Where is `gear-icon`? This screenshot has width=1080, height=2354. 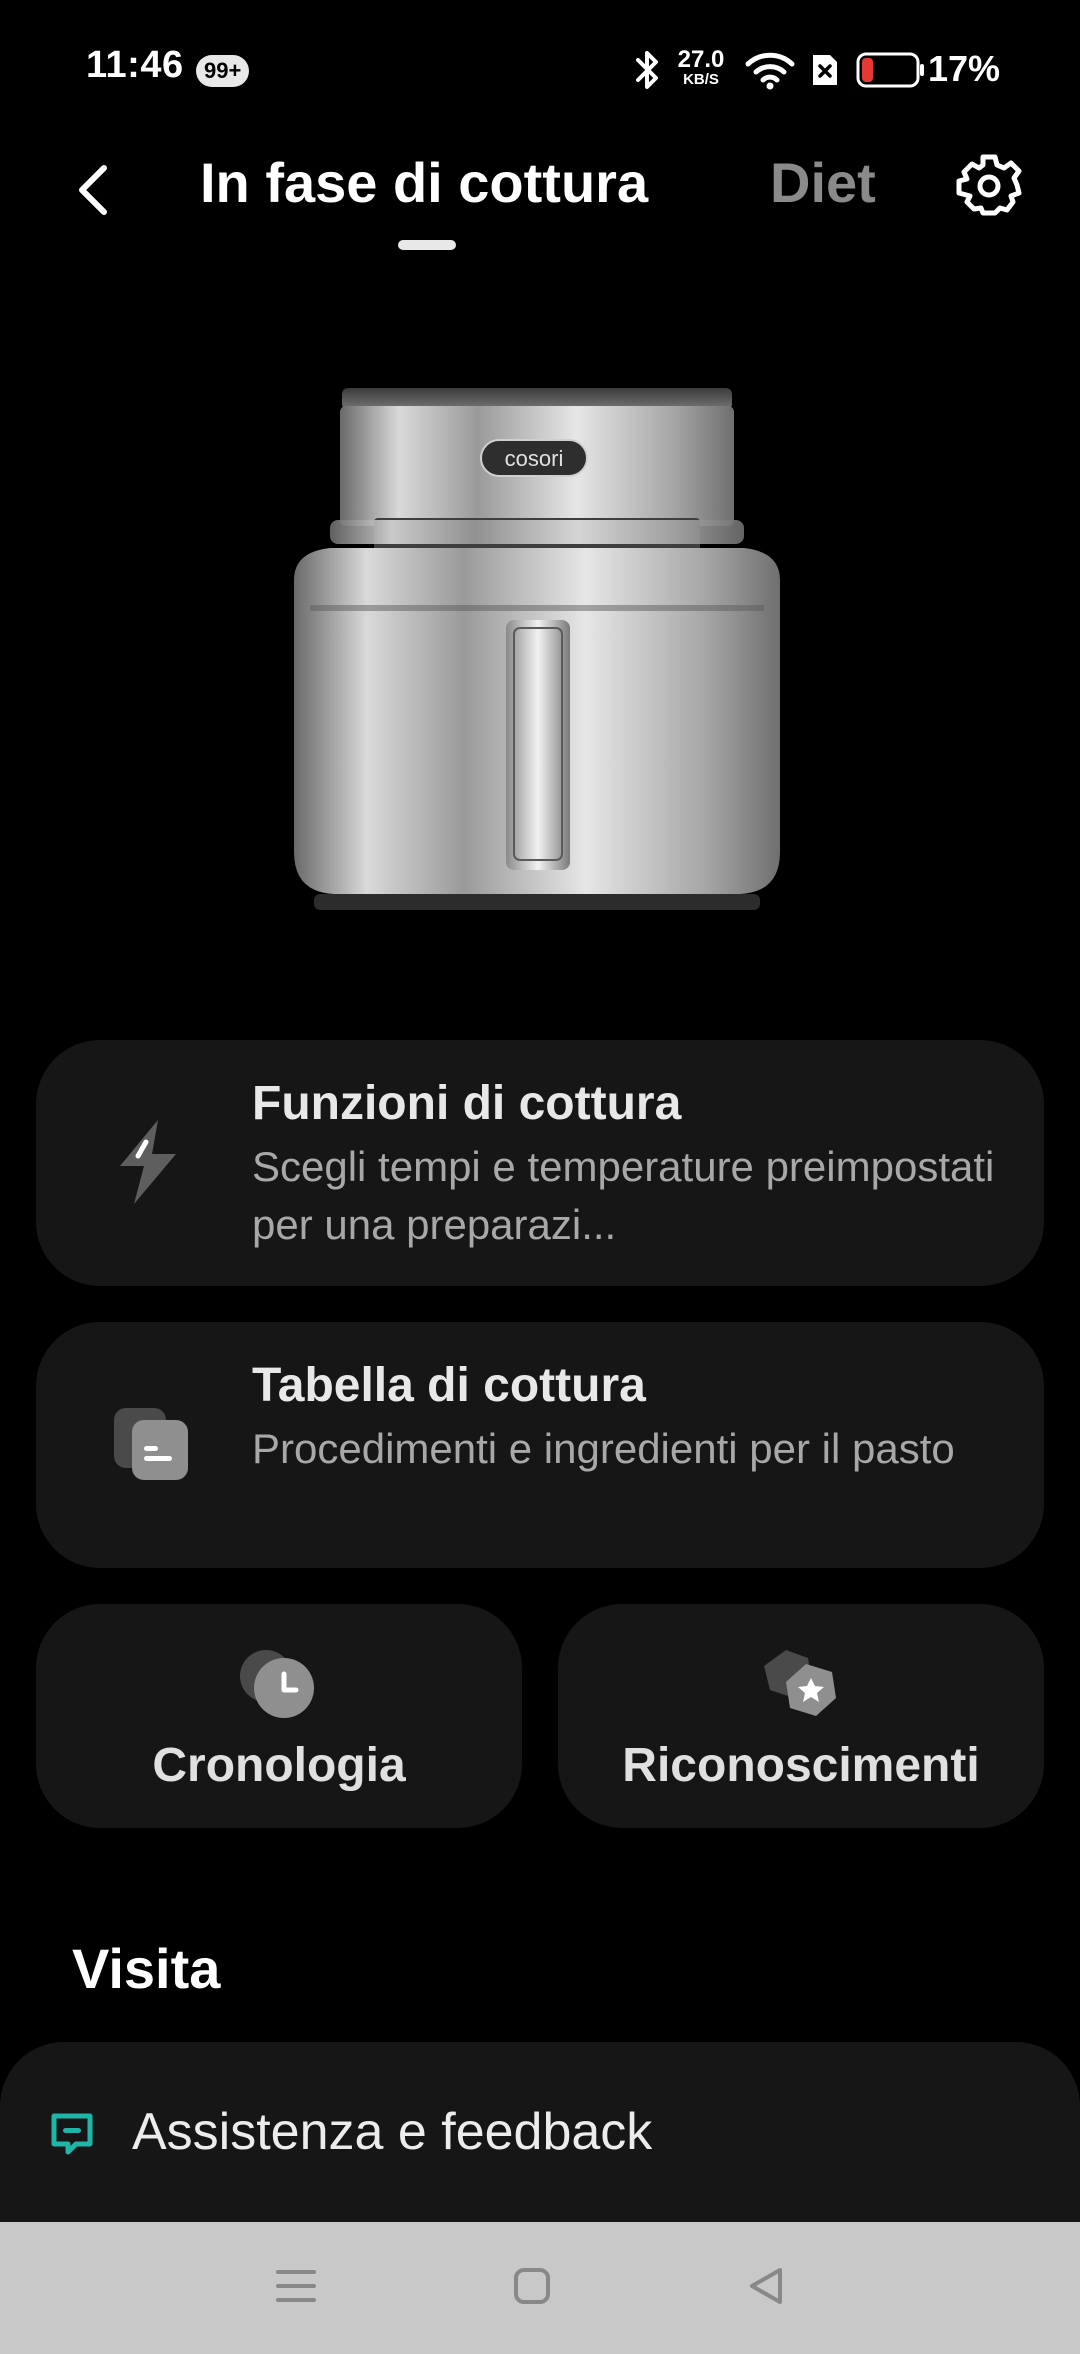 gear-icon is located at coordinates (989, 187).